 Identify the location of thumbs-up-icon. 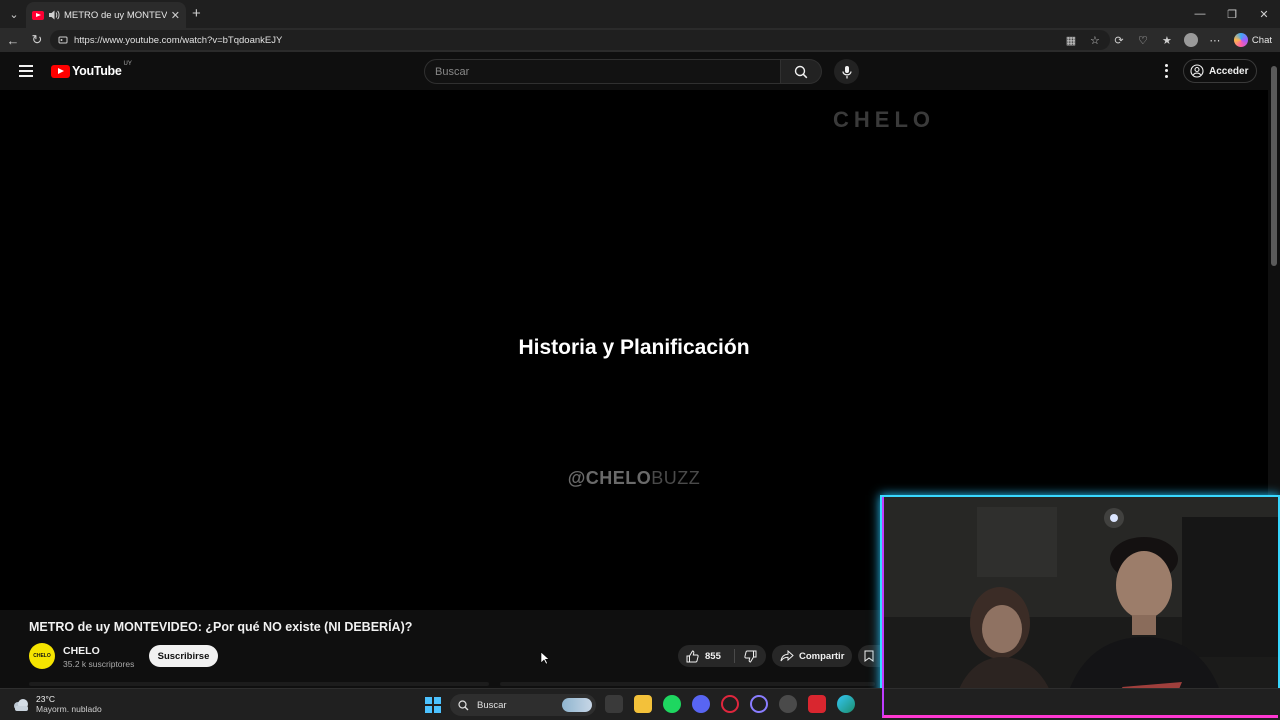
(692, 655).